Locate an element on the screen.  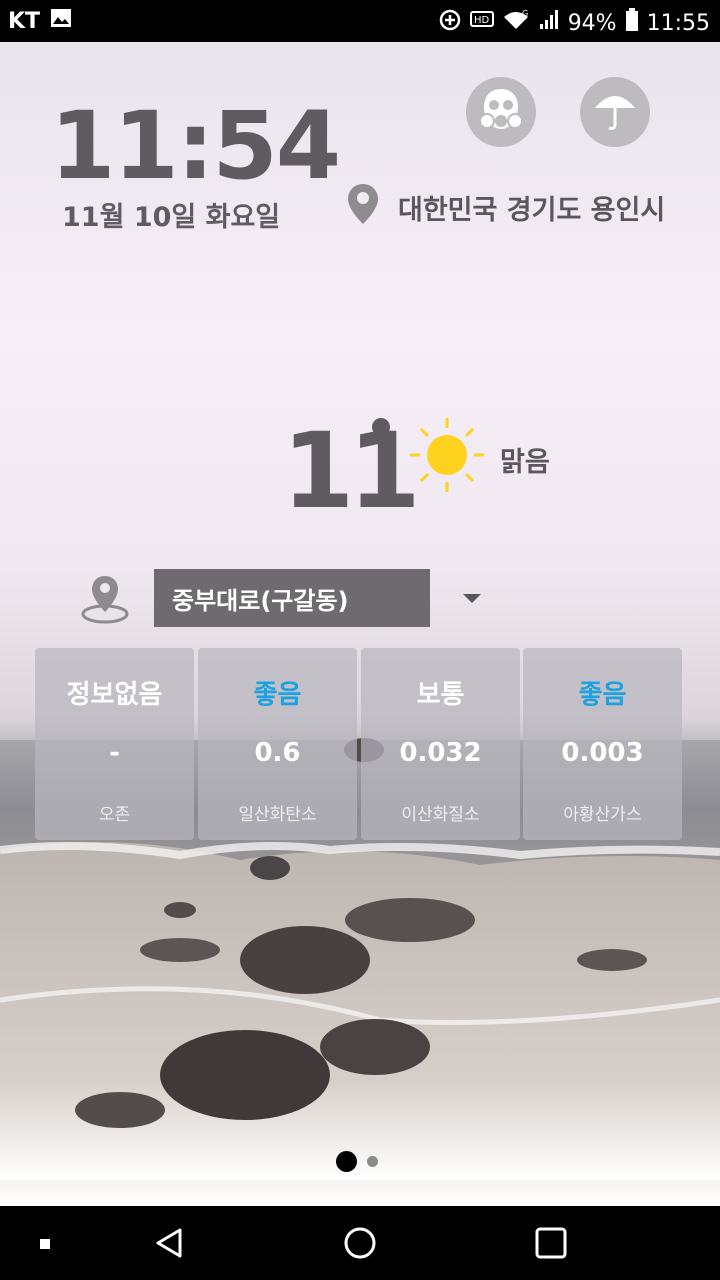
status-bar: KT HD G 94% 11:55 is located at coordinates (360, 21).